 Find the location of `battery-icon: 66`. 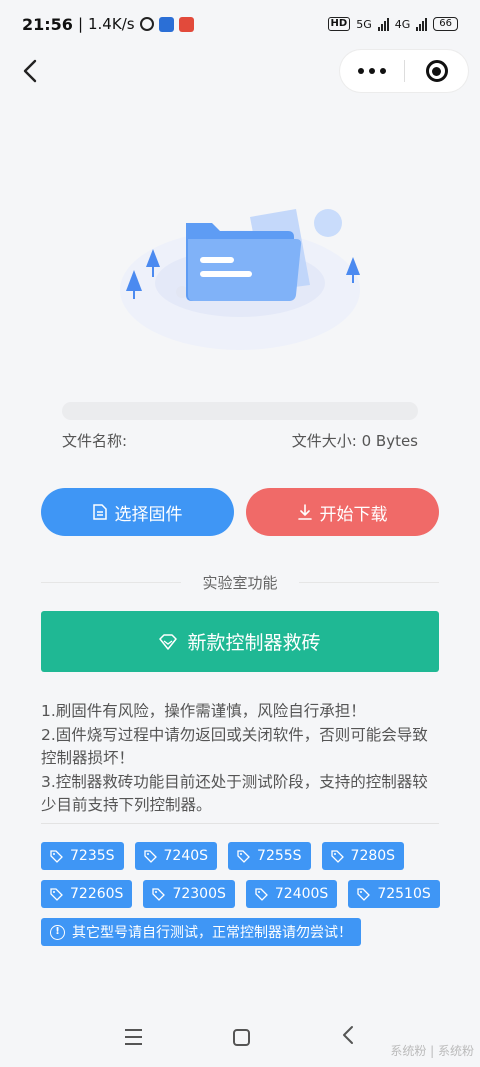

battery-icon: 66 is located at coordinates (445, 24).